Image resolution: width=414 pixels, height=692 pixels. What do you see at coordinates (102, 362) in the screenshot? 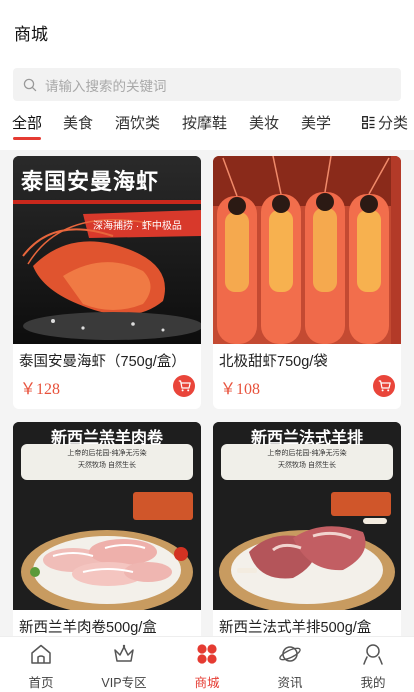
I see `product-name: 泰国安曼海虾（750g/盒）` at bounding box center [102, 362].